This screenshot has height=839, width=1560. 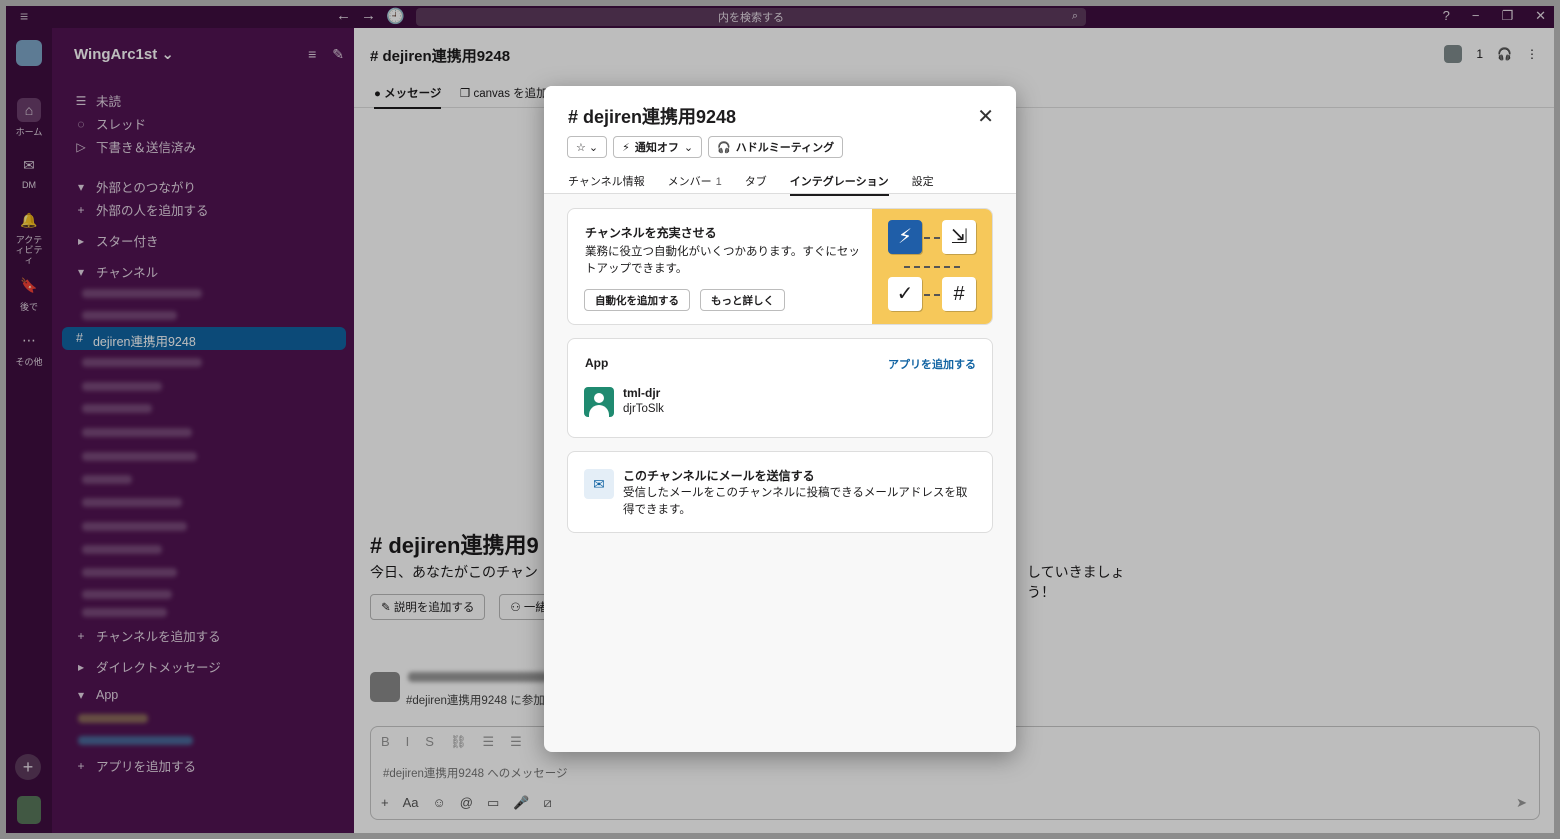 I want to click on modal-action-buttons: ☆ ⌄ ⚡ 通知オフ ⌄ 🎧 ハドルミーティング, so click(x=705, y=147).